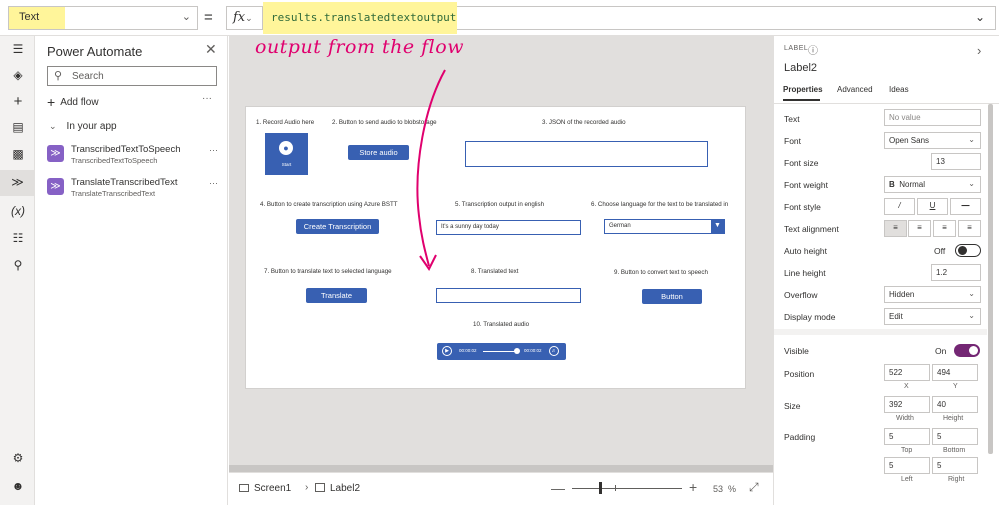  I want to click on width-caption: Width, so click(905, 418).